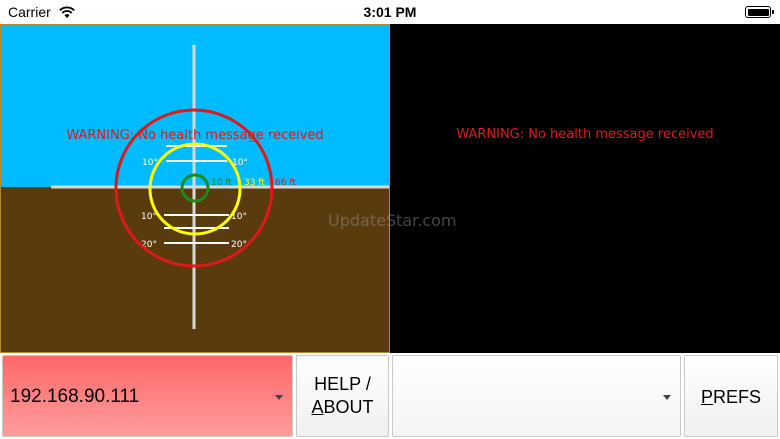  I want to click on battery-icon, so click(759, 12).